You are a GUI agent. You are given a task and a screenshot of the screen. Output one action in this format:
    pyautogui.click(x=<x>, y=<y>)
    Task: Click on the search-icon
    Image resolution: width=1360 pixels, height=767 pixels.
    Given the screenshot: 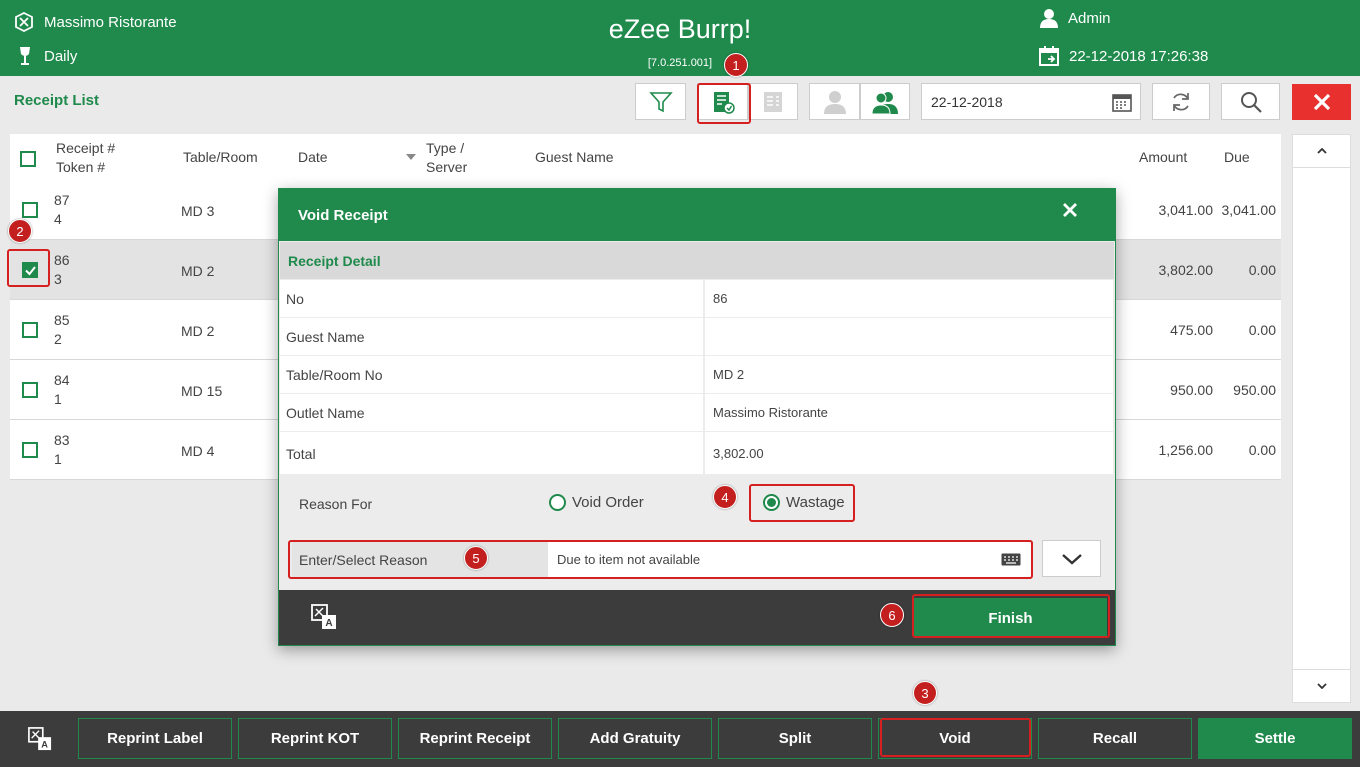 What is the action you would take?
    pyautogui.click(x=1251, y=102)
    